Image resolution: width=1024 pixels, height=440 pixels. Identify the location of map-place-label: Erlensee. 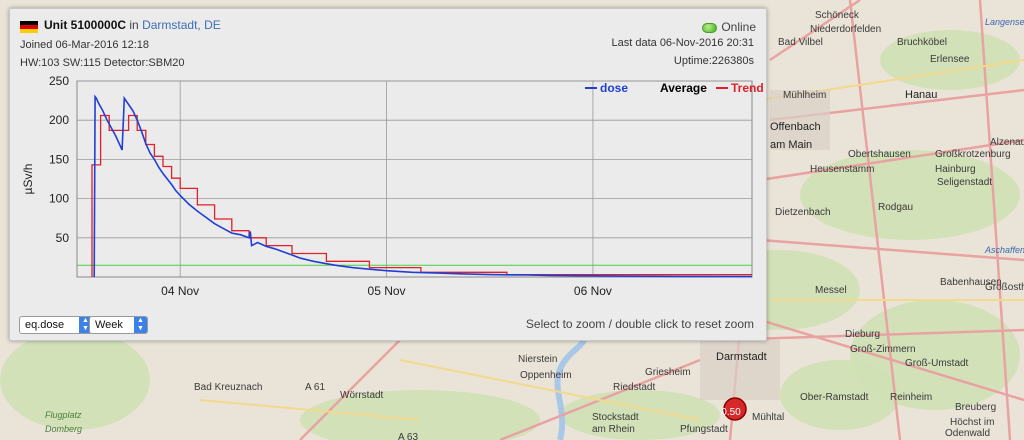
(950, 59).